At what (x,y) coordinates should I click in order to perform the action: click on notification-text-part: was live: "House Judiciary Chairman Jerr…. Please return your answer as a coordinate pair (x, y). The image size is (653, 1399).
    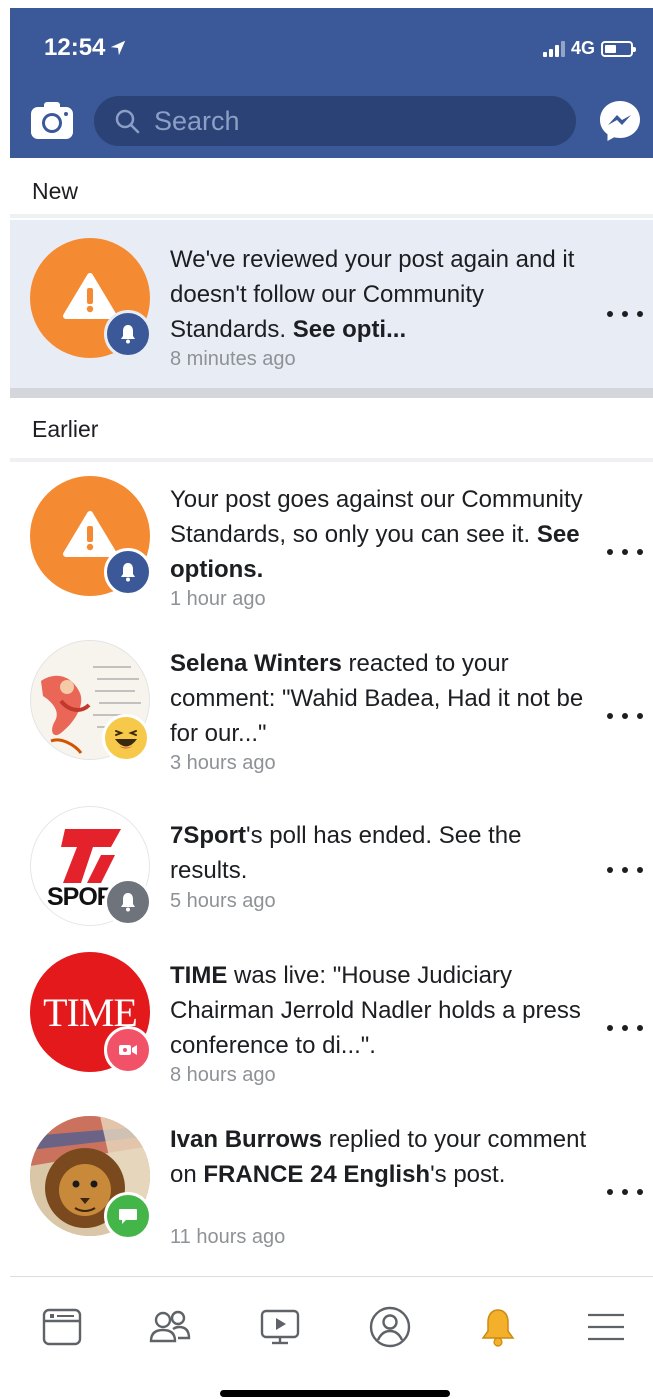
    Looking at the image, I should click on (375, 1010).